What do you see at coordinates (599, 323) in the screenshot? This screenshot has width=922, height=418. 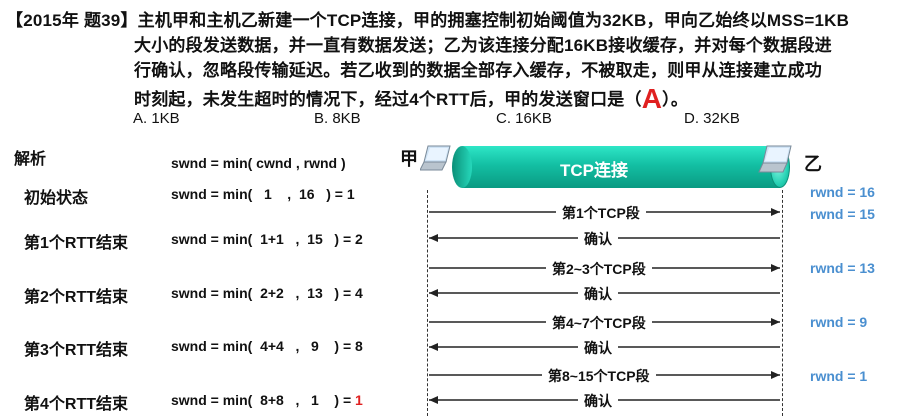 I see `message-label: 第4~7个TCP段` at bounding box center [599, 323].